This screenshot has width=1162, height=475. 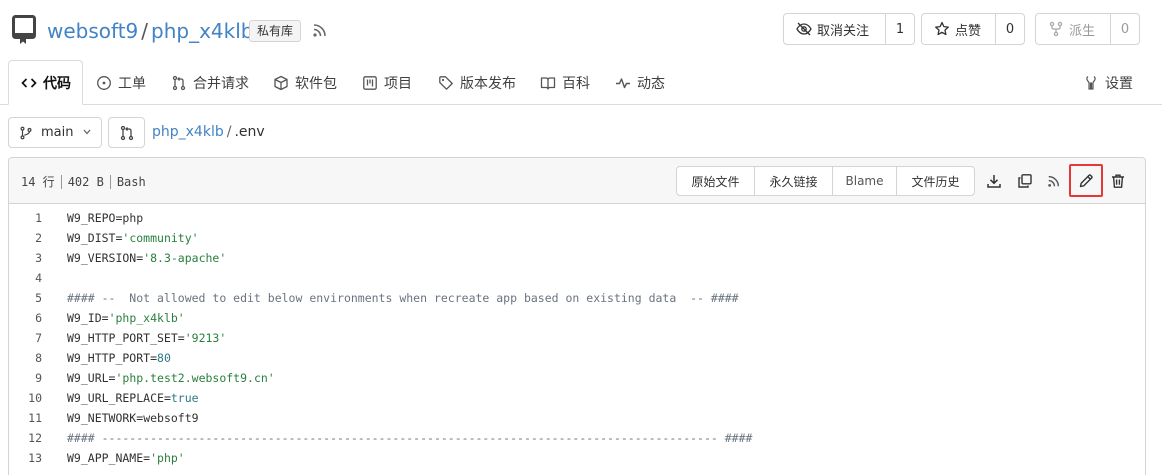 What do you see at coordinates (623, 82) in the screenshot?
I see `pulse-icon` at bounding box center [623, 82].